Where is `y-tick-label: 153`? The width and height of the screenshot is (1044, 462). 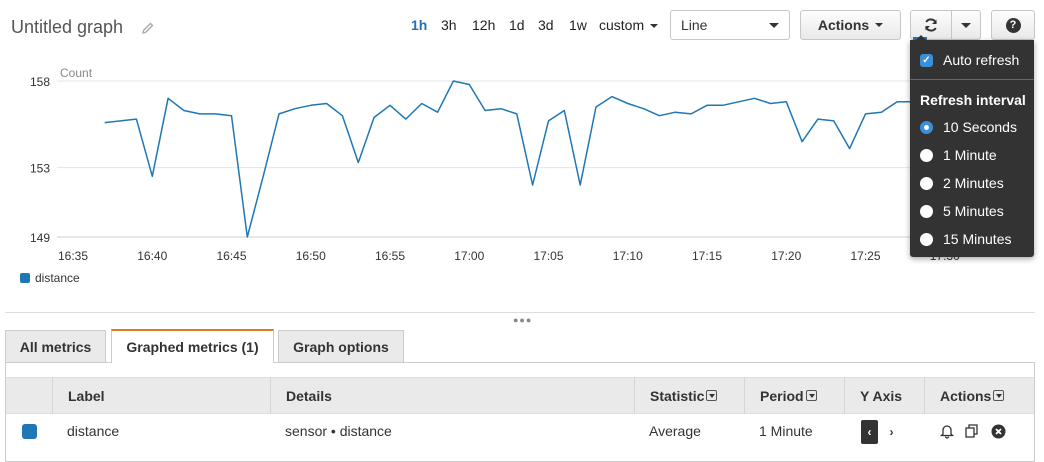 y-tick-label: 153 is located at coordinates (40, 169).